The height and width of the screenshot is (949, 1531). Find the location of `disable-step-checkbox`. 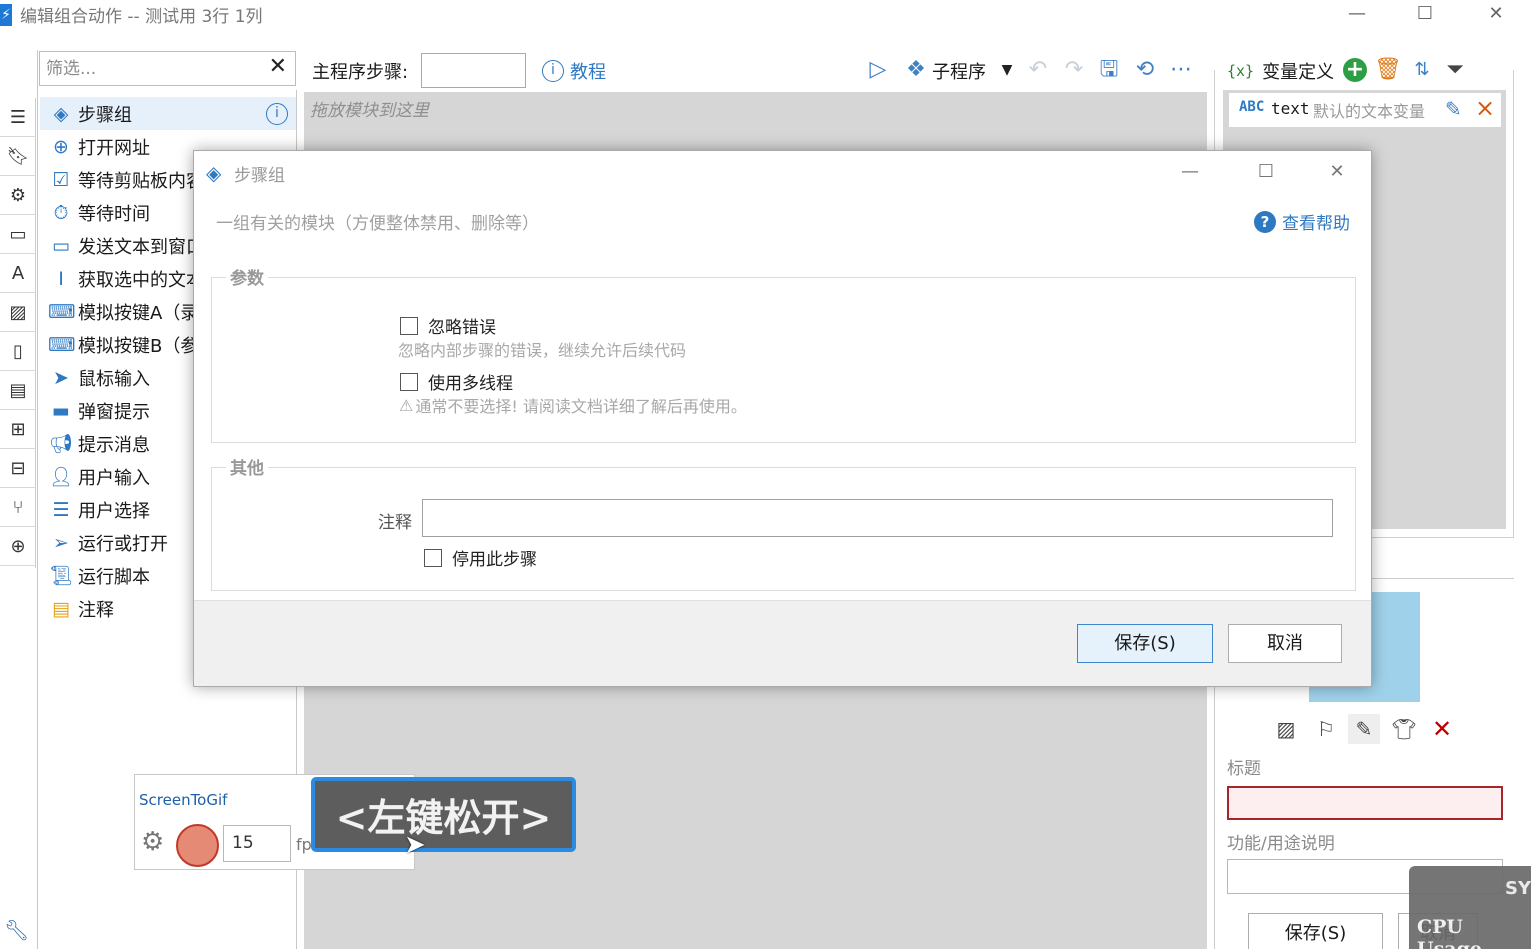

disable-step-checkbox is located at coordinates (433, 557).